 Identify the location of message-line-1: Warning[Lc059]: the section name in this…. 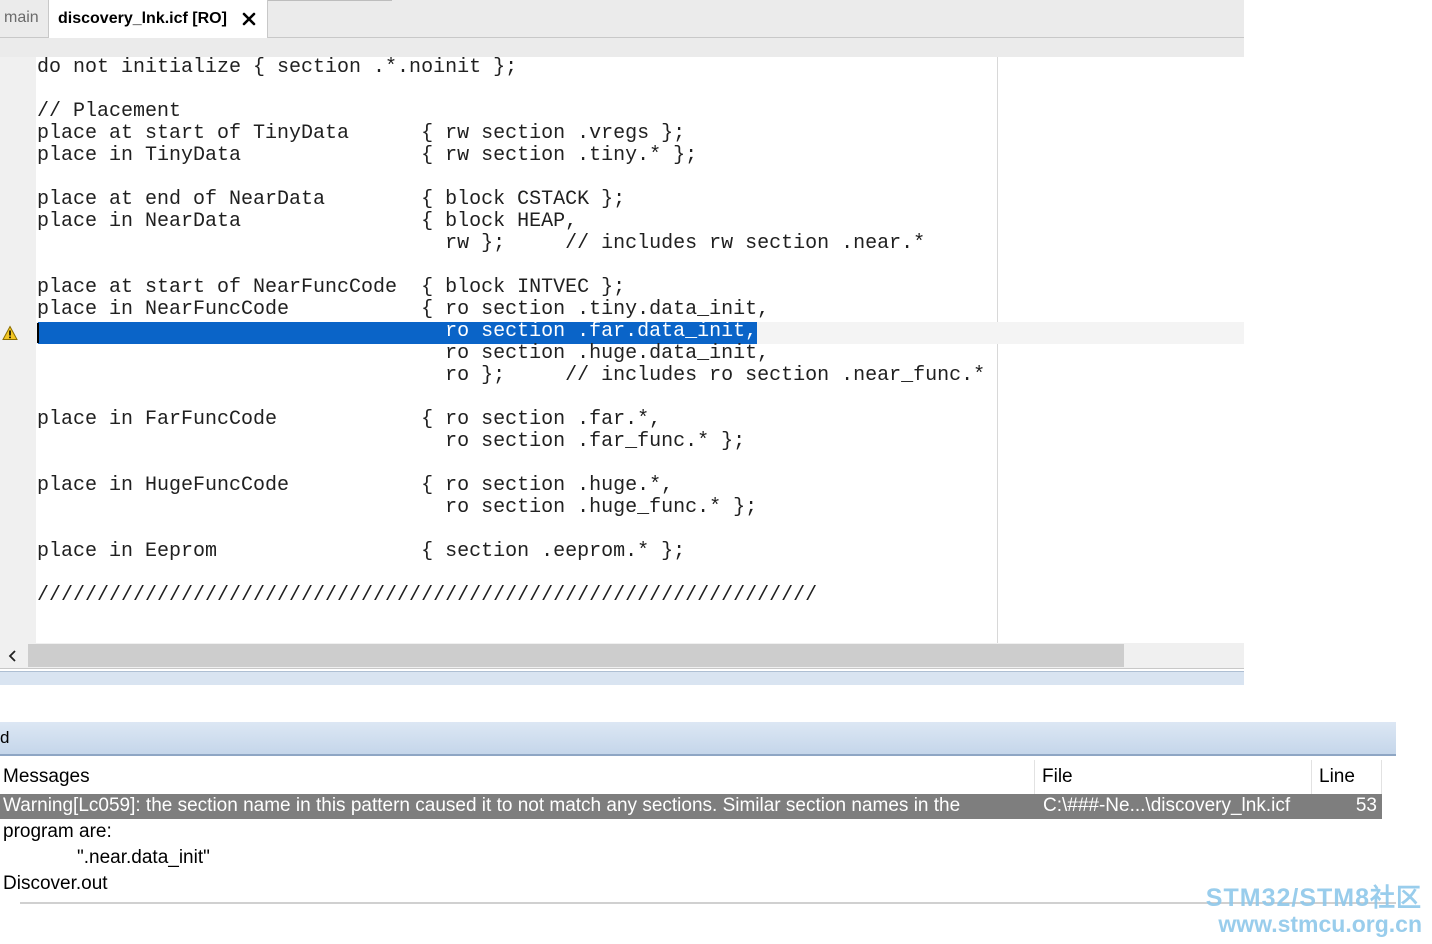
(482, 805).